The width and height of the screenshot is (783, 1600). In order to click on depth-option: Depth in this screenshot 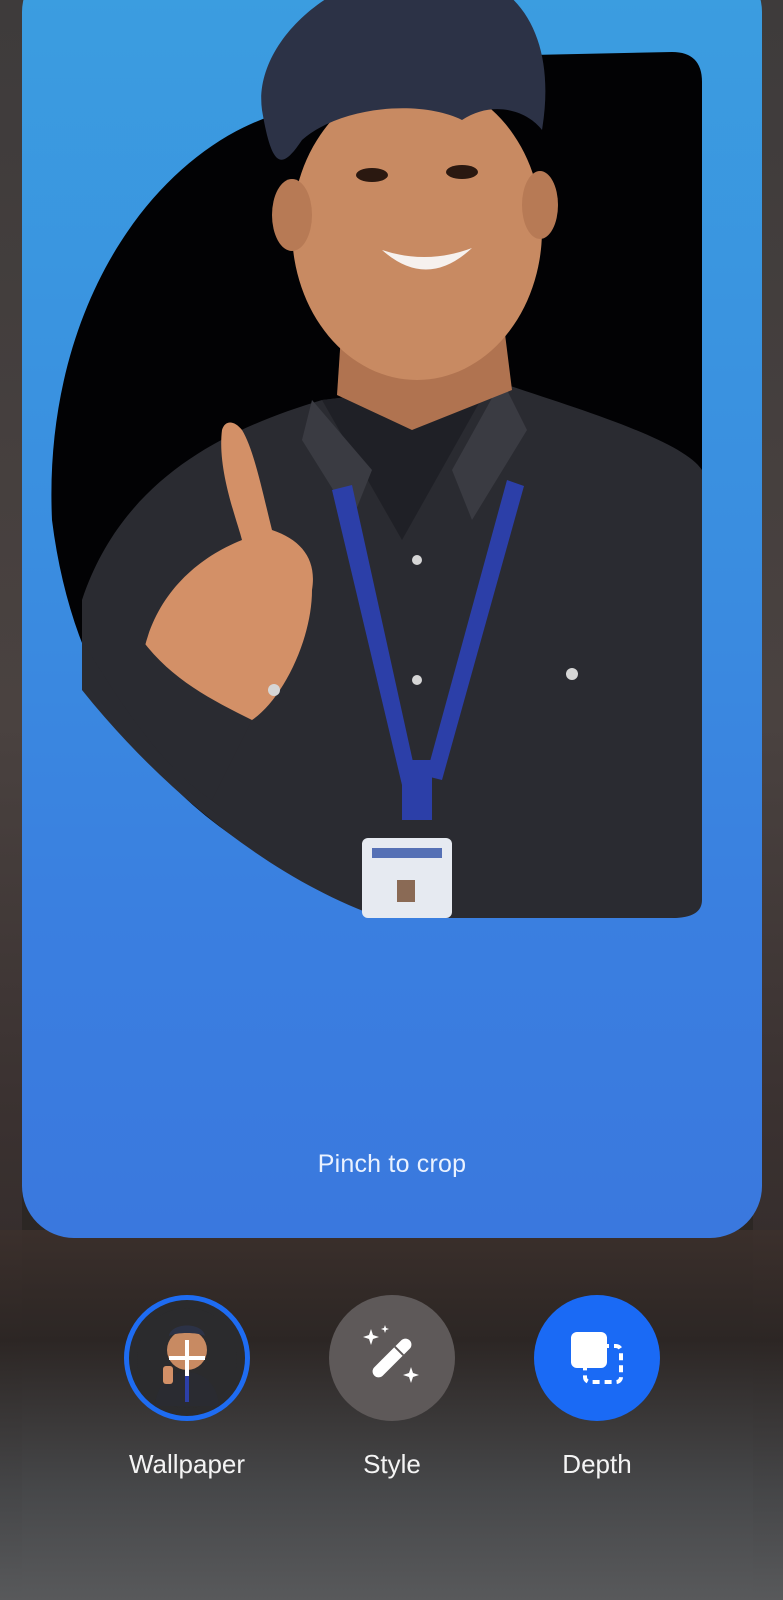, I will do `click(597, 1387)`.